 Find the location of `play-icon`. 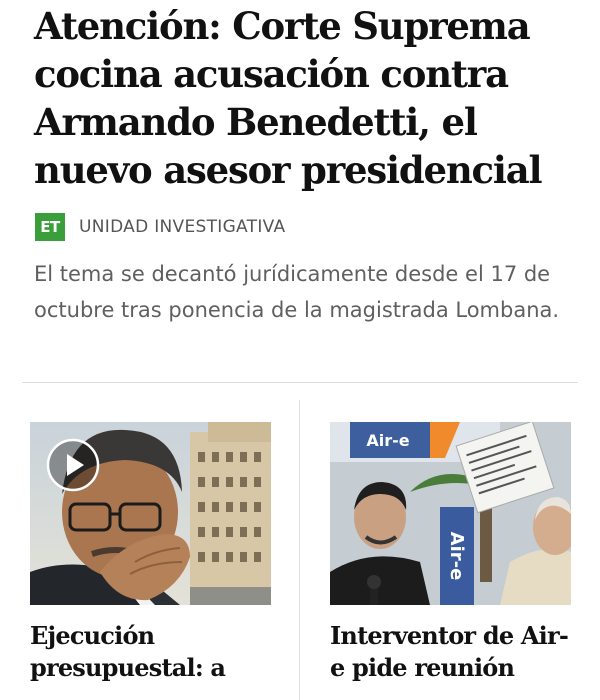

play-icon is located at coordinates (73, 465).